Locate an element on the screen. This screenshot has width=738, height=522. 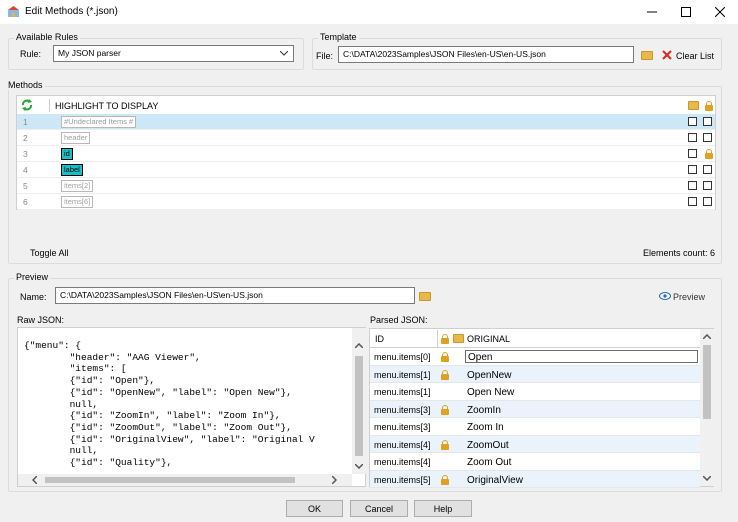
parsed-original: OpenNew is located at coordinates (488, 375).